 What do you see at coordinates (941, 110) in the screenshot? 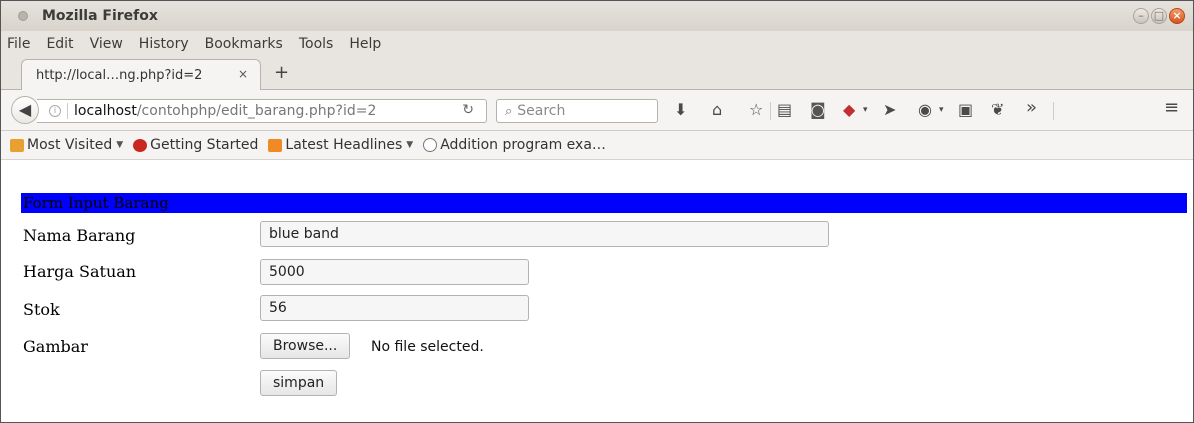
I see `privacy-dropdown-icon: ▾` at bounding box center [941, 110].